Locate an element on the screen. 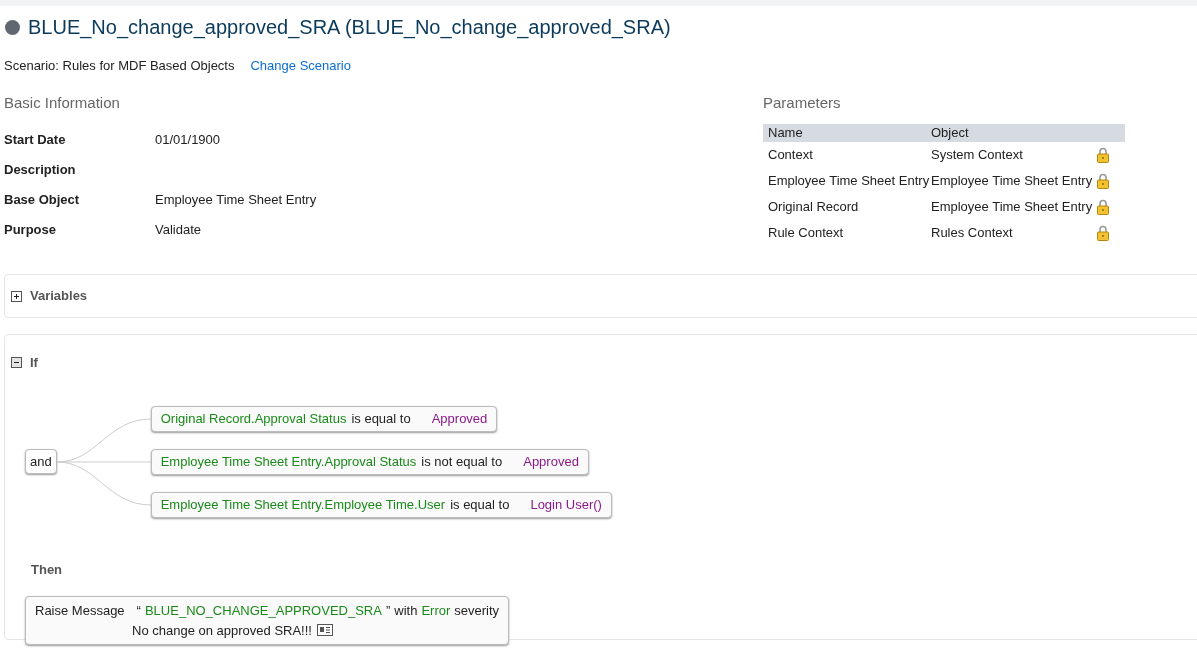 The image size is (1197, 658). message-key: BLUE_NO_CHANGE_APPROVED_SRA is located at coordinates (263, 611).